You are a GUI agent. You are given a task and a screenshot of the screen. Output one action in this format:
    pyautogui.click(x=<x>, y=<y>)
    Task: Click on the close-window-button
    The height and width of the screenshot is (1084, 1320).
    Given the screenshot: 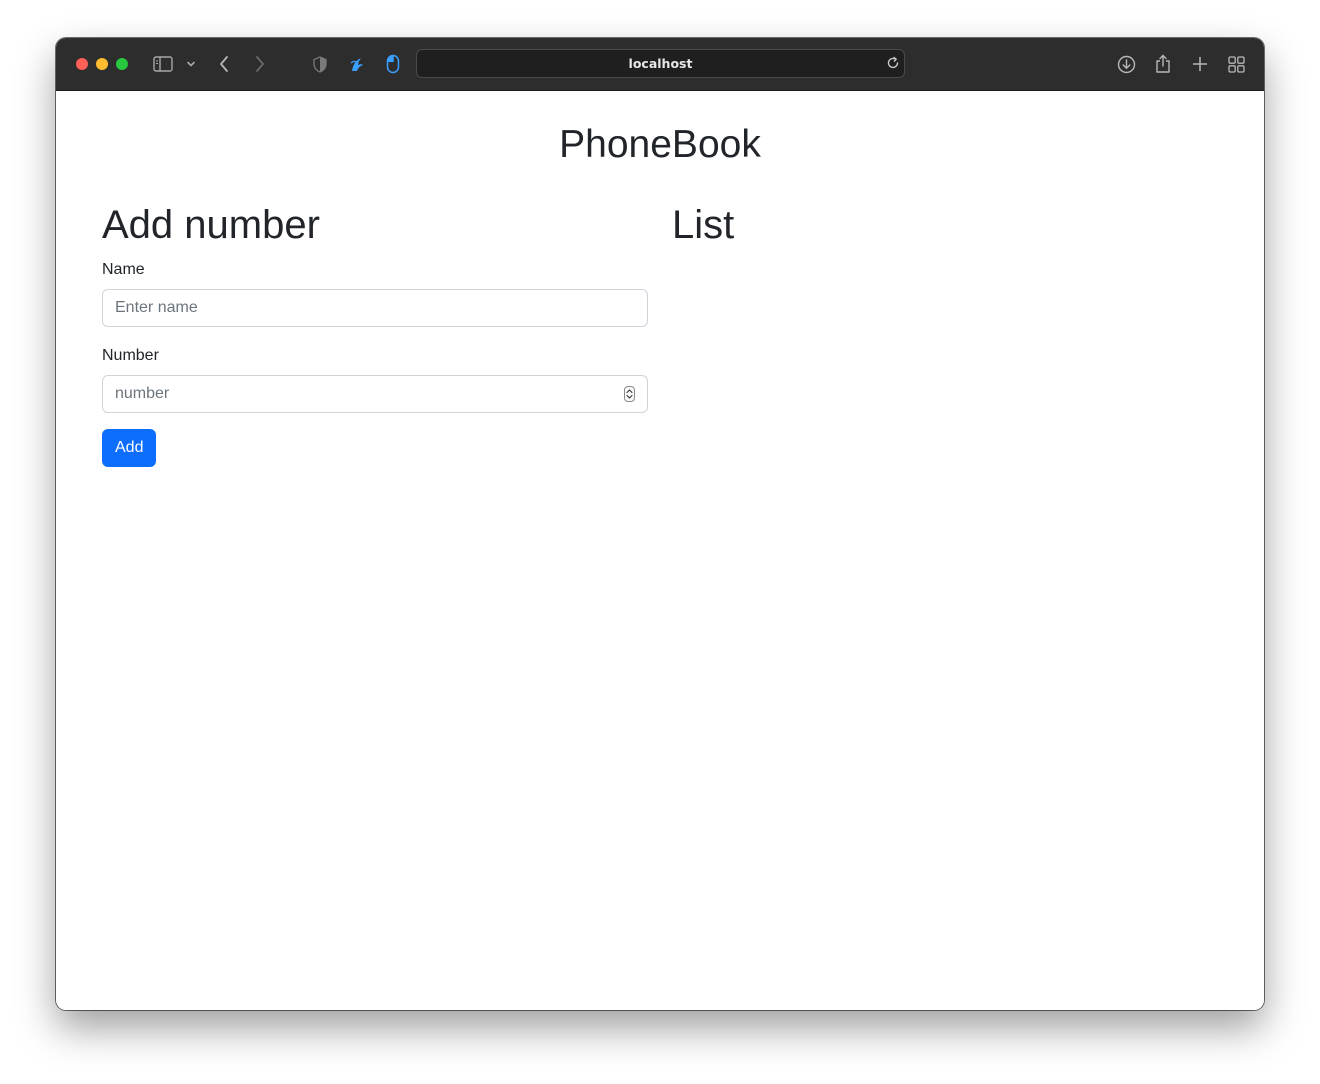 What is the action you would take?
    pyautogui.click(x=82, y=64)
    